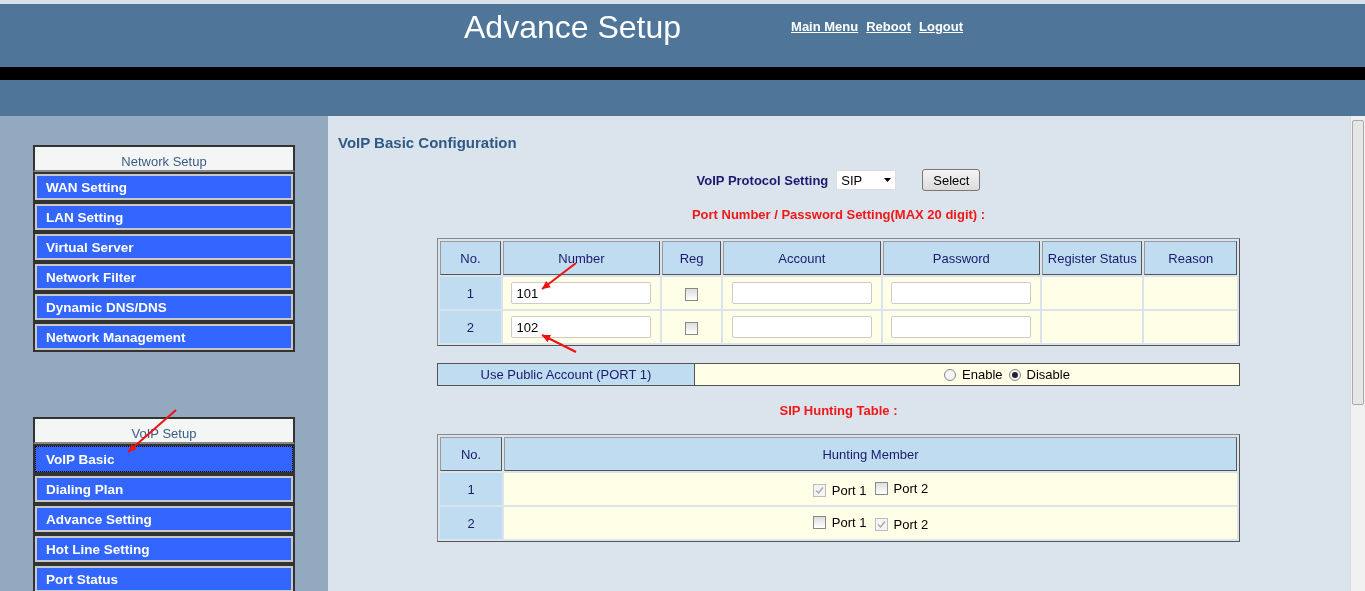 The height and width of the screenshot is (591, 1365). I want to click on field-label: Use Public Account (PORT 1), so click(566, 374).